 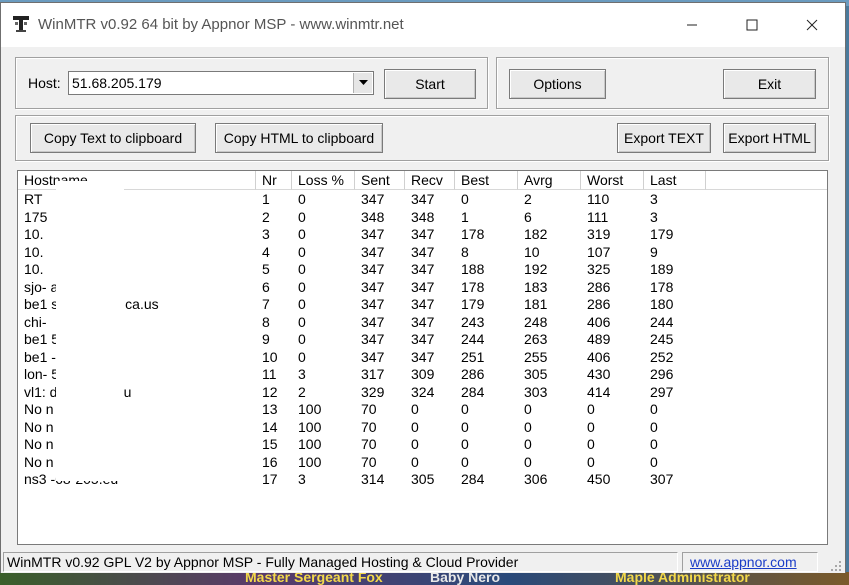 What do you see at coordinates (422, 340) in the screenshot?
I see `table-row: be1 5.qc.ca 9 0 347 347 244 263 489 245` at bounding box center [422, 340].